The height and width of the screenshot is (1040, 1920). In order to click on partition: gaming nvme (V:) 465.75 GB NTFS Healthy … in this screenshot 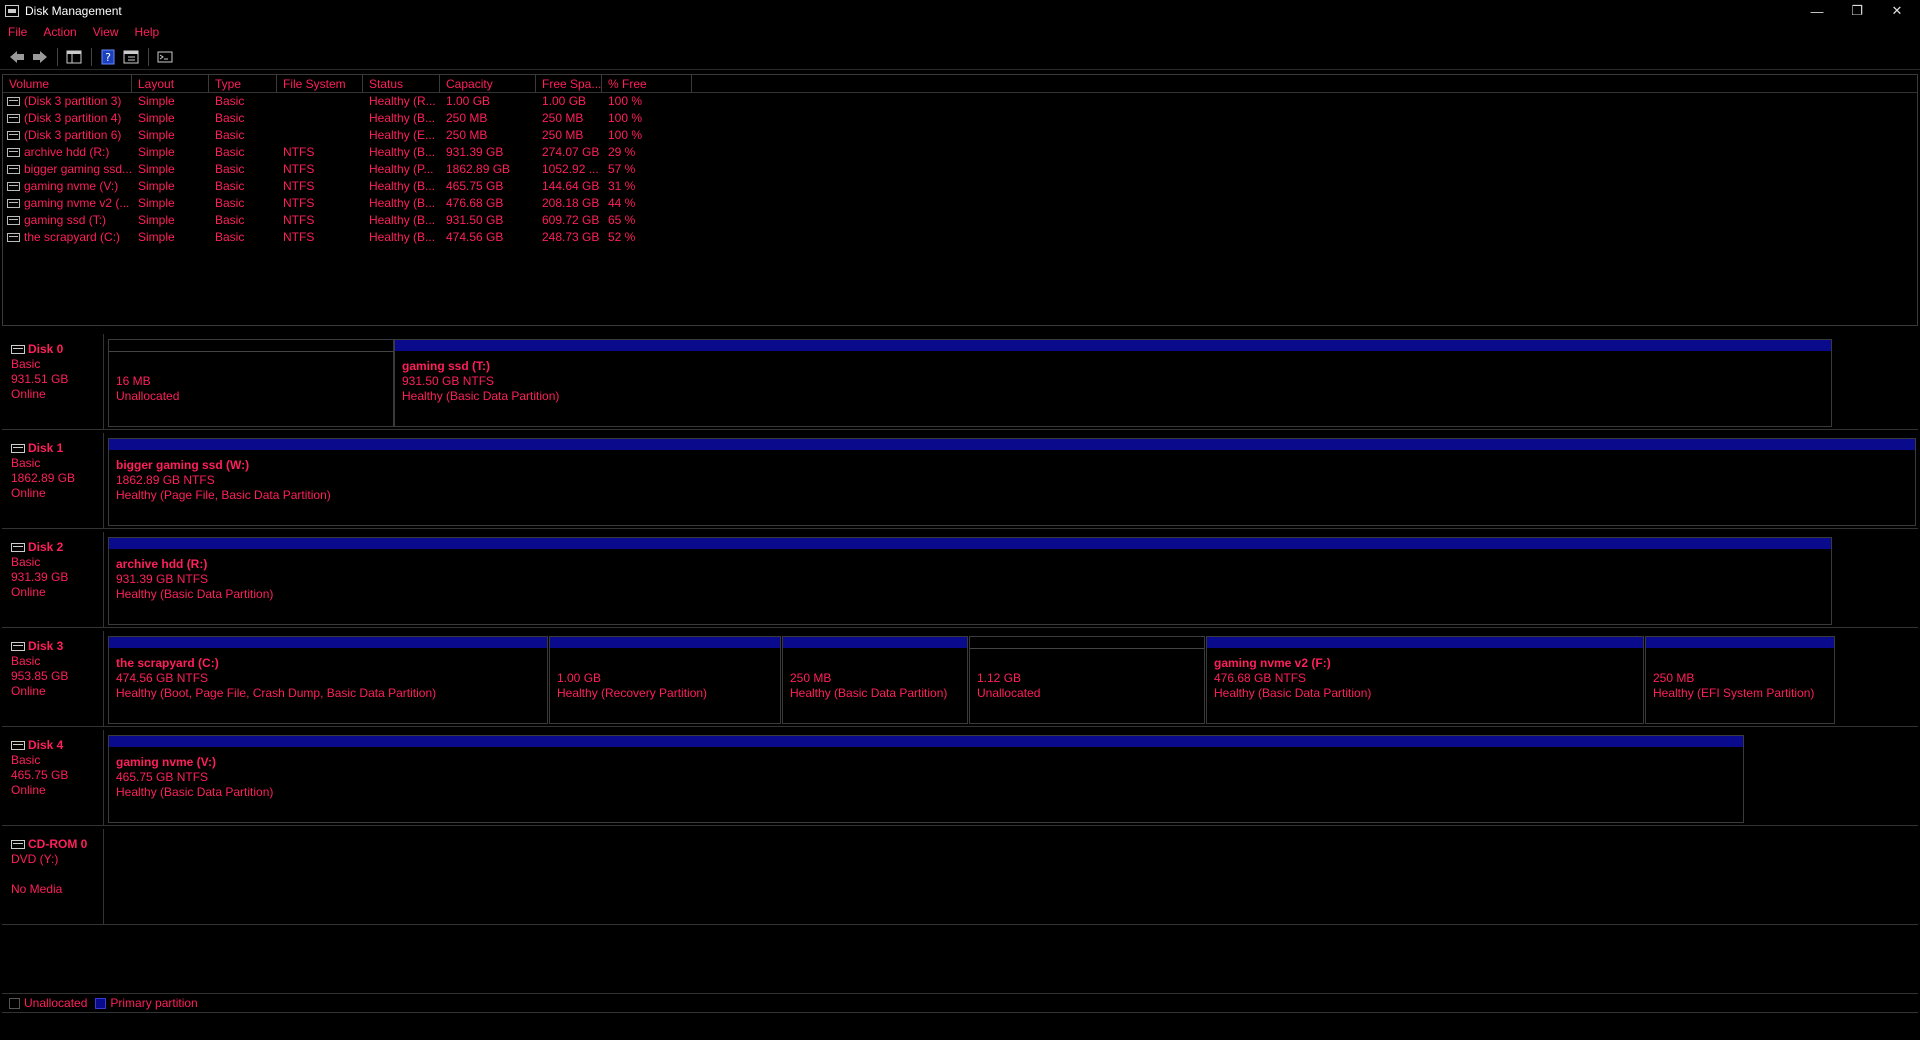, I will do `click(926, 779)`.